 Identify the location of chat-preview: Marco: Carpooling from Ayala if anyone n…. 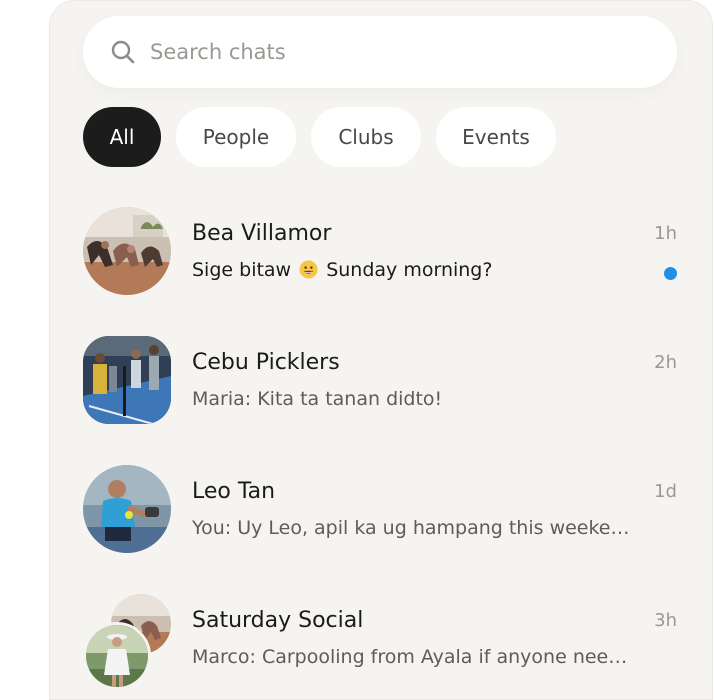
(410, 657).